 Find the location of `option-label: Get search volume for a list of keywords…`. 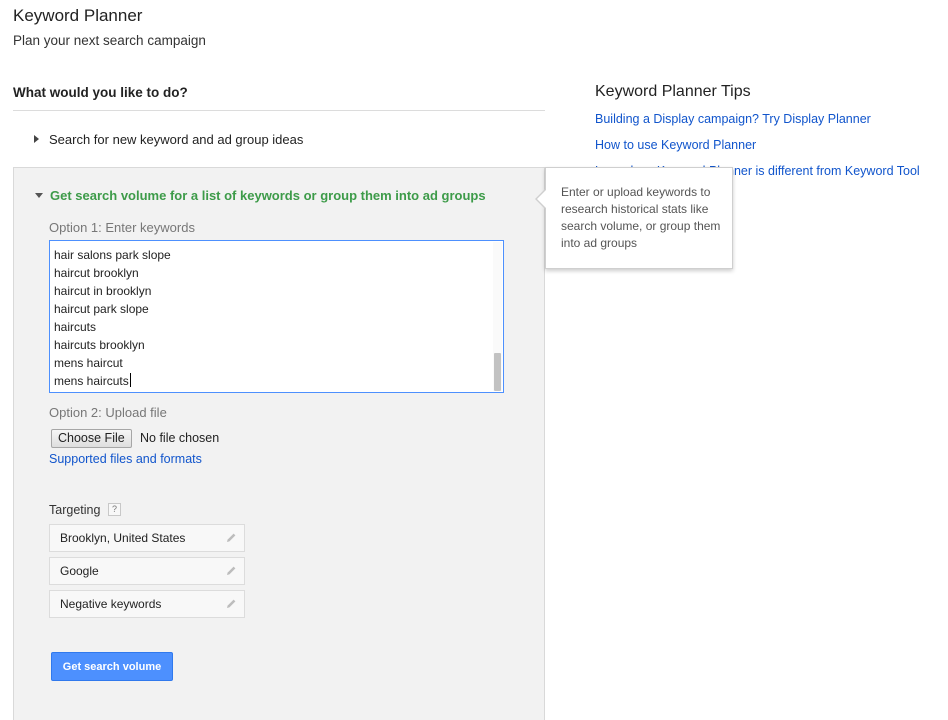

option-label: Get search volume for a list of keywords… is located at coordinates (268, 195).